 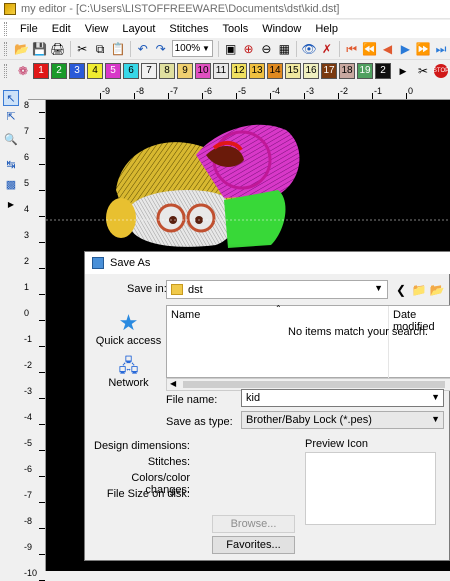 What do you see at coordinates (41, 71) in the screenshot?
I see `color-swatch: 1` at bounding box center [41, 71].